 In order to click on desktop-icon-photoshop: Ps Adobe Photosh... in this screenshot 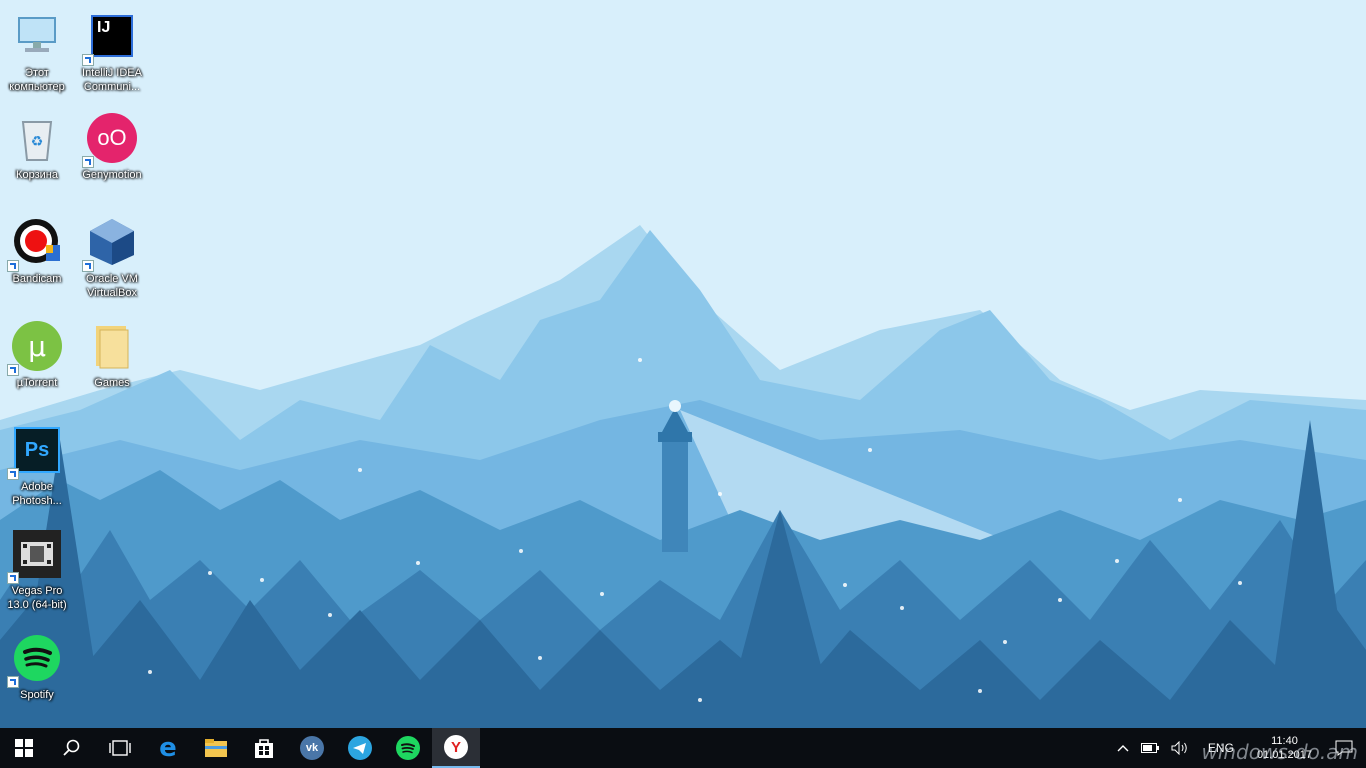, I will do `click(37, 466)`.